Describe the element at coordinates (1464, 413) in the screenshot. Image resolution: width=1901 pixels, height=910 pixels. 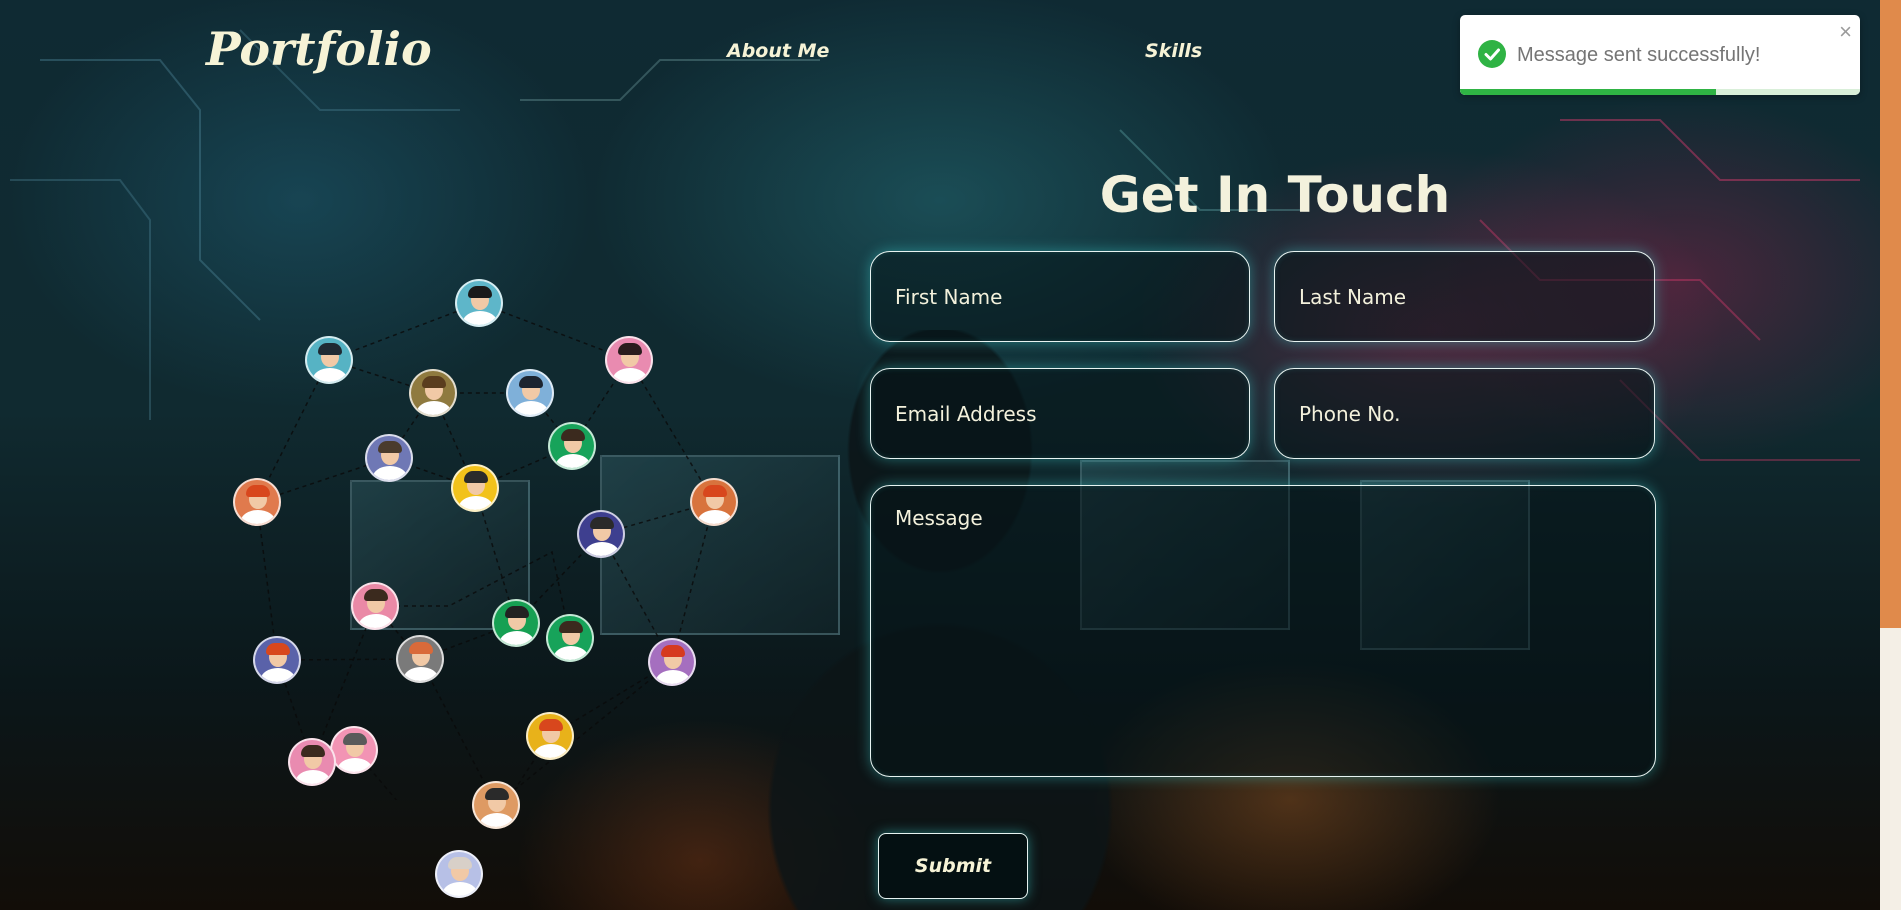
I see `phone-input` at that location.